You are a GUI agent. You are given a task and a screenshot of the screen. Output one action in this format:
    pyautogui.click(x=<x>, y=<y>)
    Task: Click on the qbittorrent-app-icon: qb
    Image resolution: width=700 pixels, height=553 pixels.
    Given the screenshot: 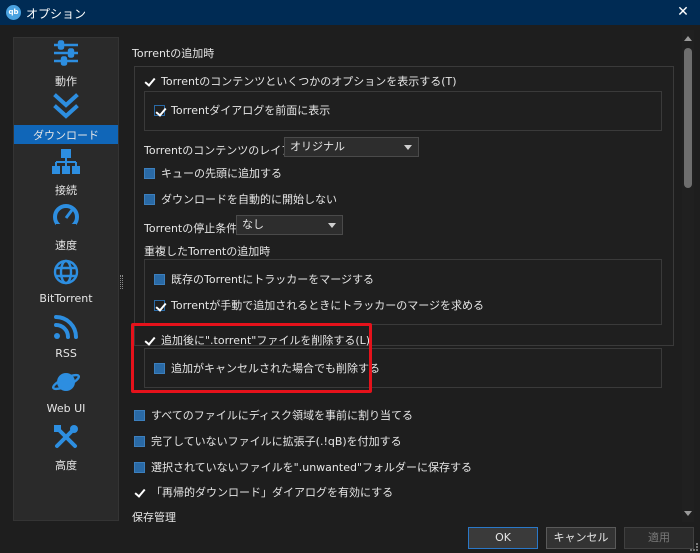 What is the action you would take?
    pyautogui.click(x=13, y=12)
    